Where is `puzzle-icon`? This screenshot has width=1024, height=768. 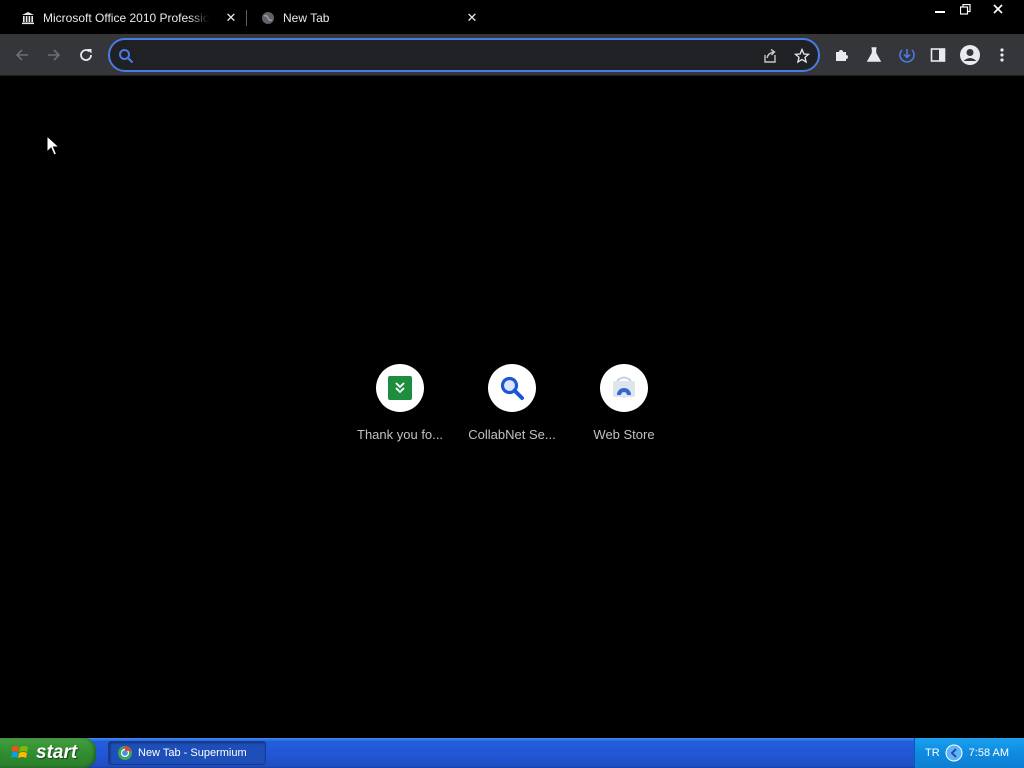 puzzle-icon is located at coordinates (842, 55).